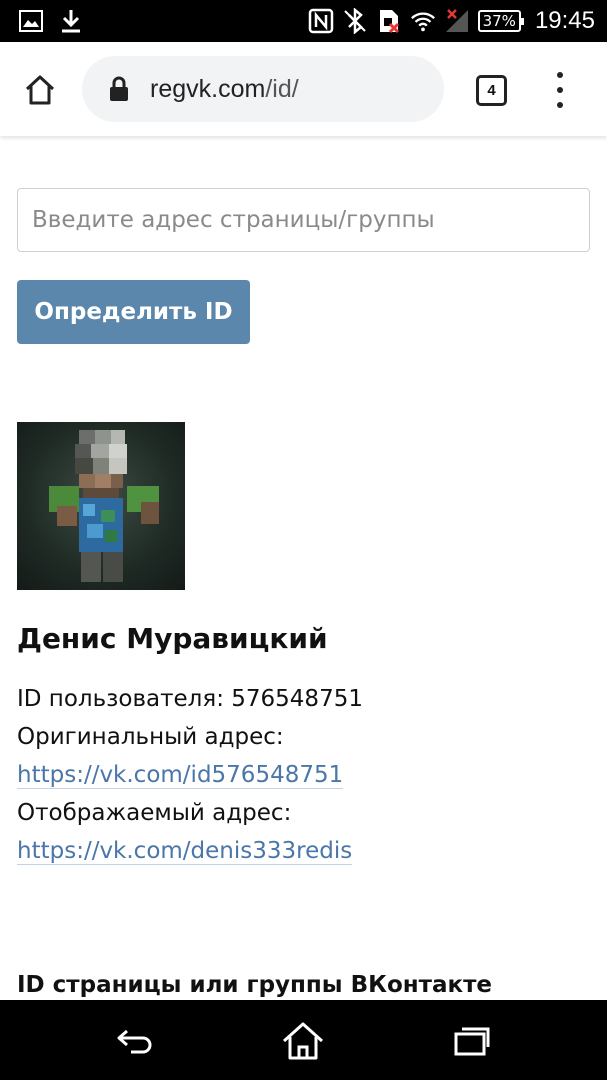 The height and width of the screenshot is (1080, 607). I want to click on nfc-icon, so click(321, 21).